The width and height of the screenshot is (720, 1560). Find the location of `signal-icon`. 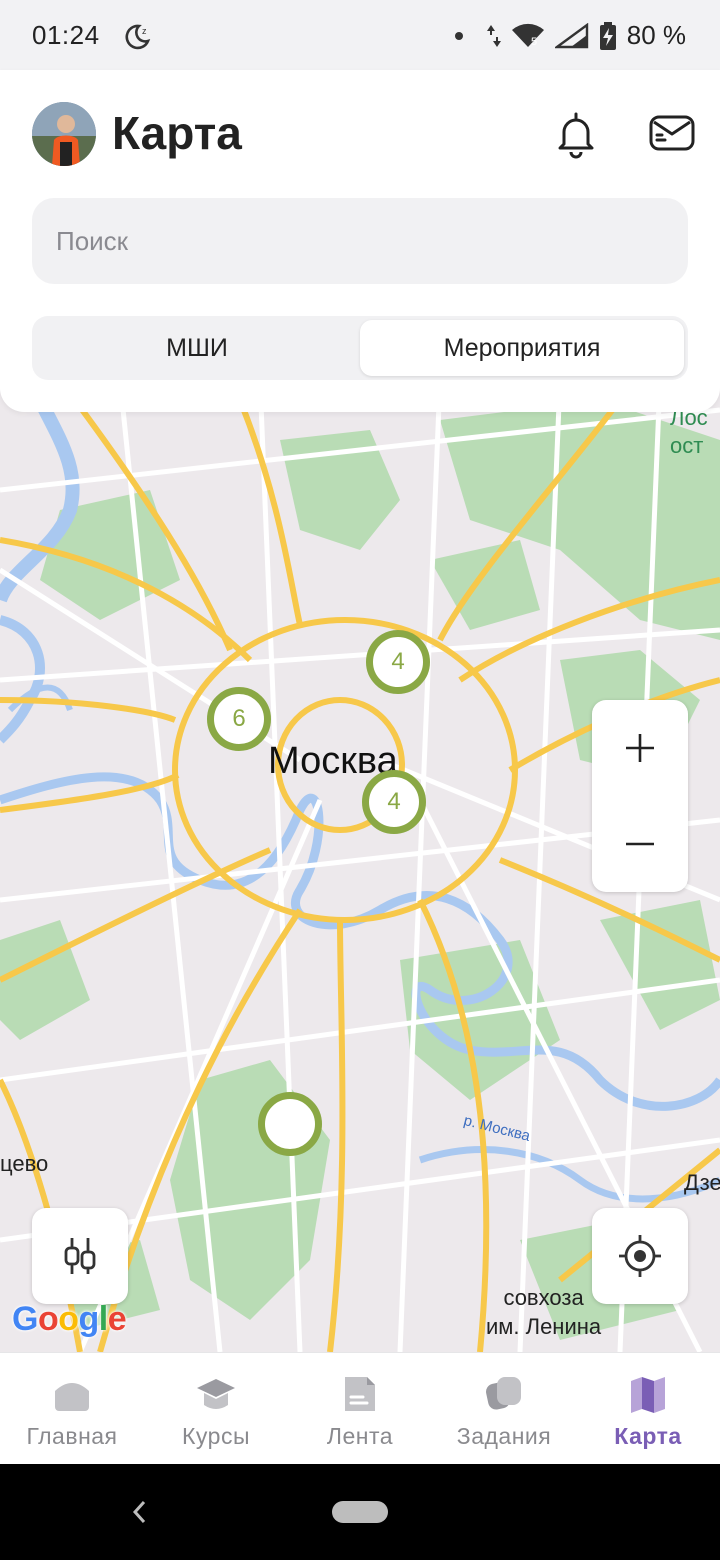

signal-icon is located at coordinates (571, 35).